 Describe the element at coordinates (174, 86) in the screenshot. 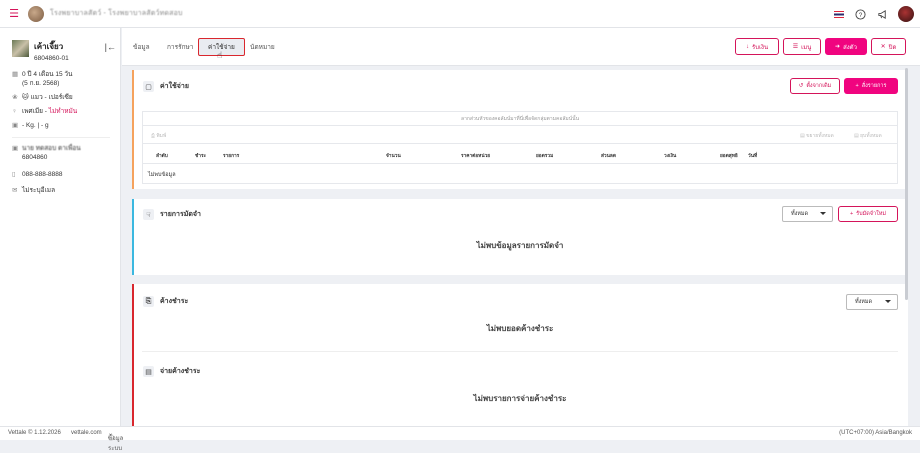

I see `expenses-title: ค่าใช้จ่าย` at that location.